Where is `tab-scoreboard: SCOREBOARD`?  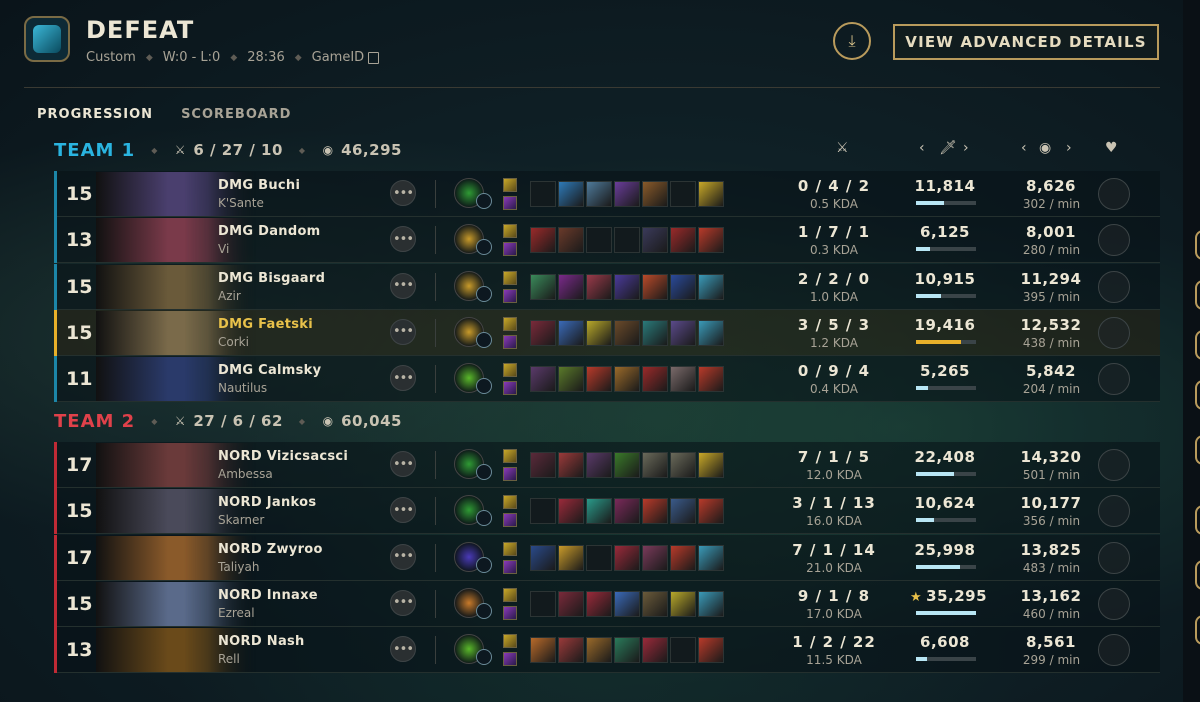
tab-scoreboard: SCOREBOARD is located at coordinates (236, 114).